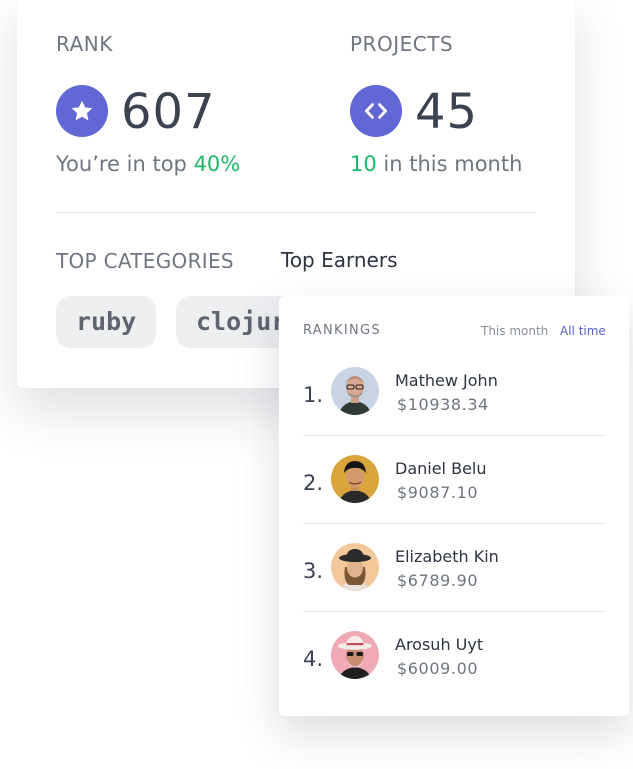 This screenshot has width=633, height=769. Describe the element at coordinates (439, 644) in the screenshot. I see `earner-name: Arosuh Uyt` at that location.